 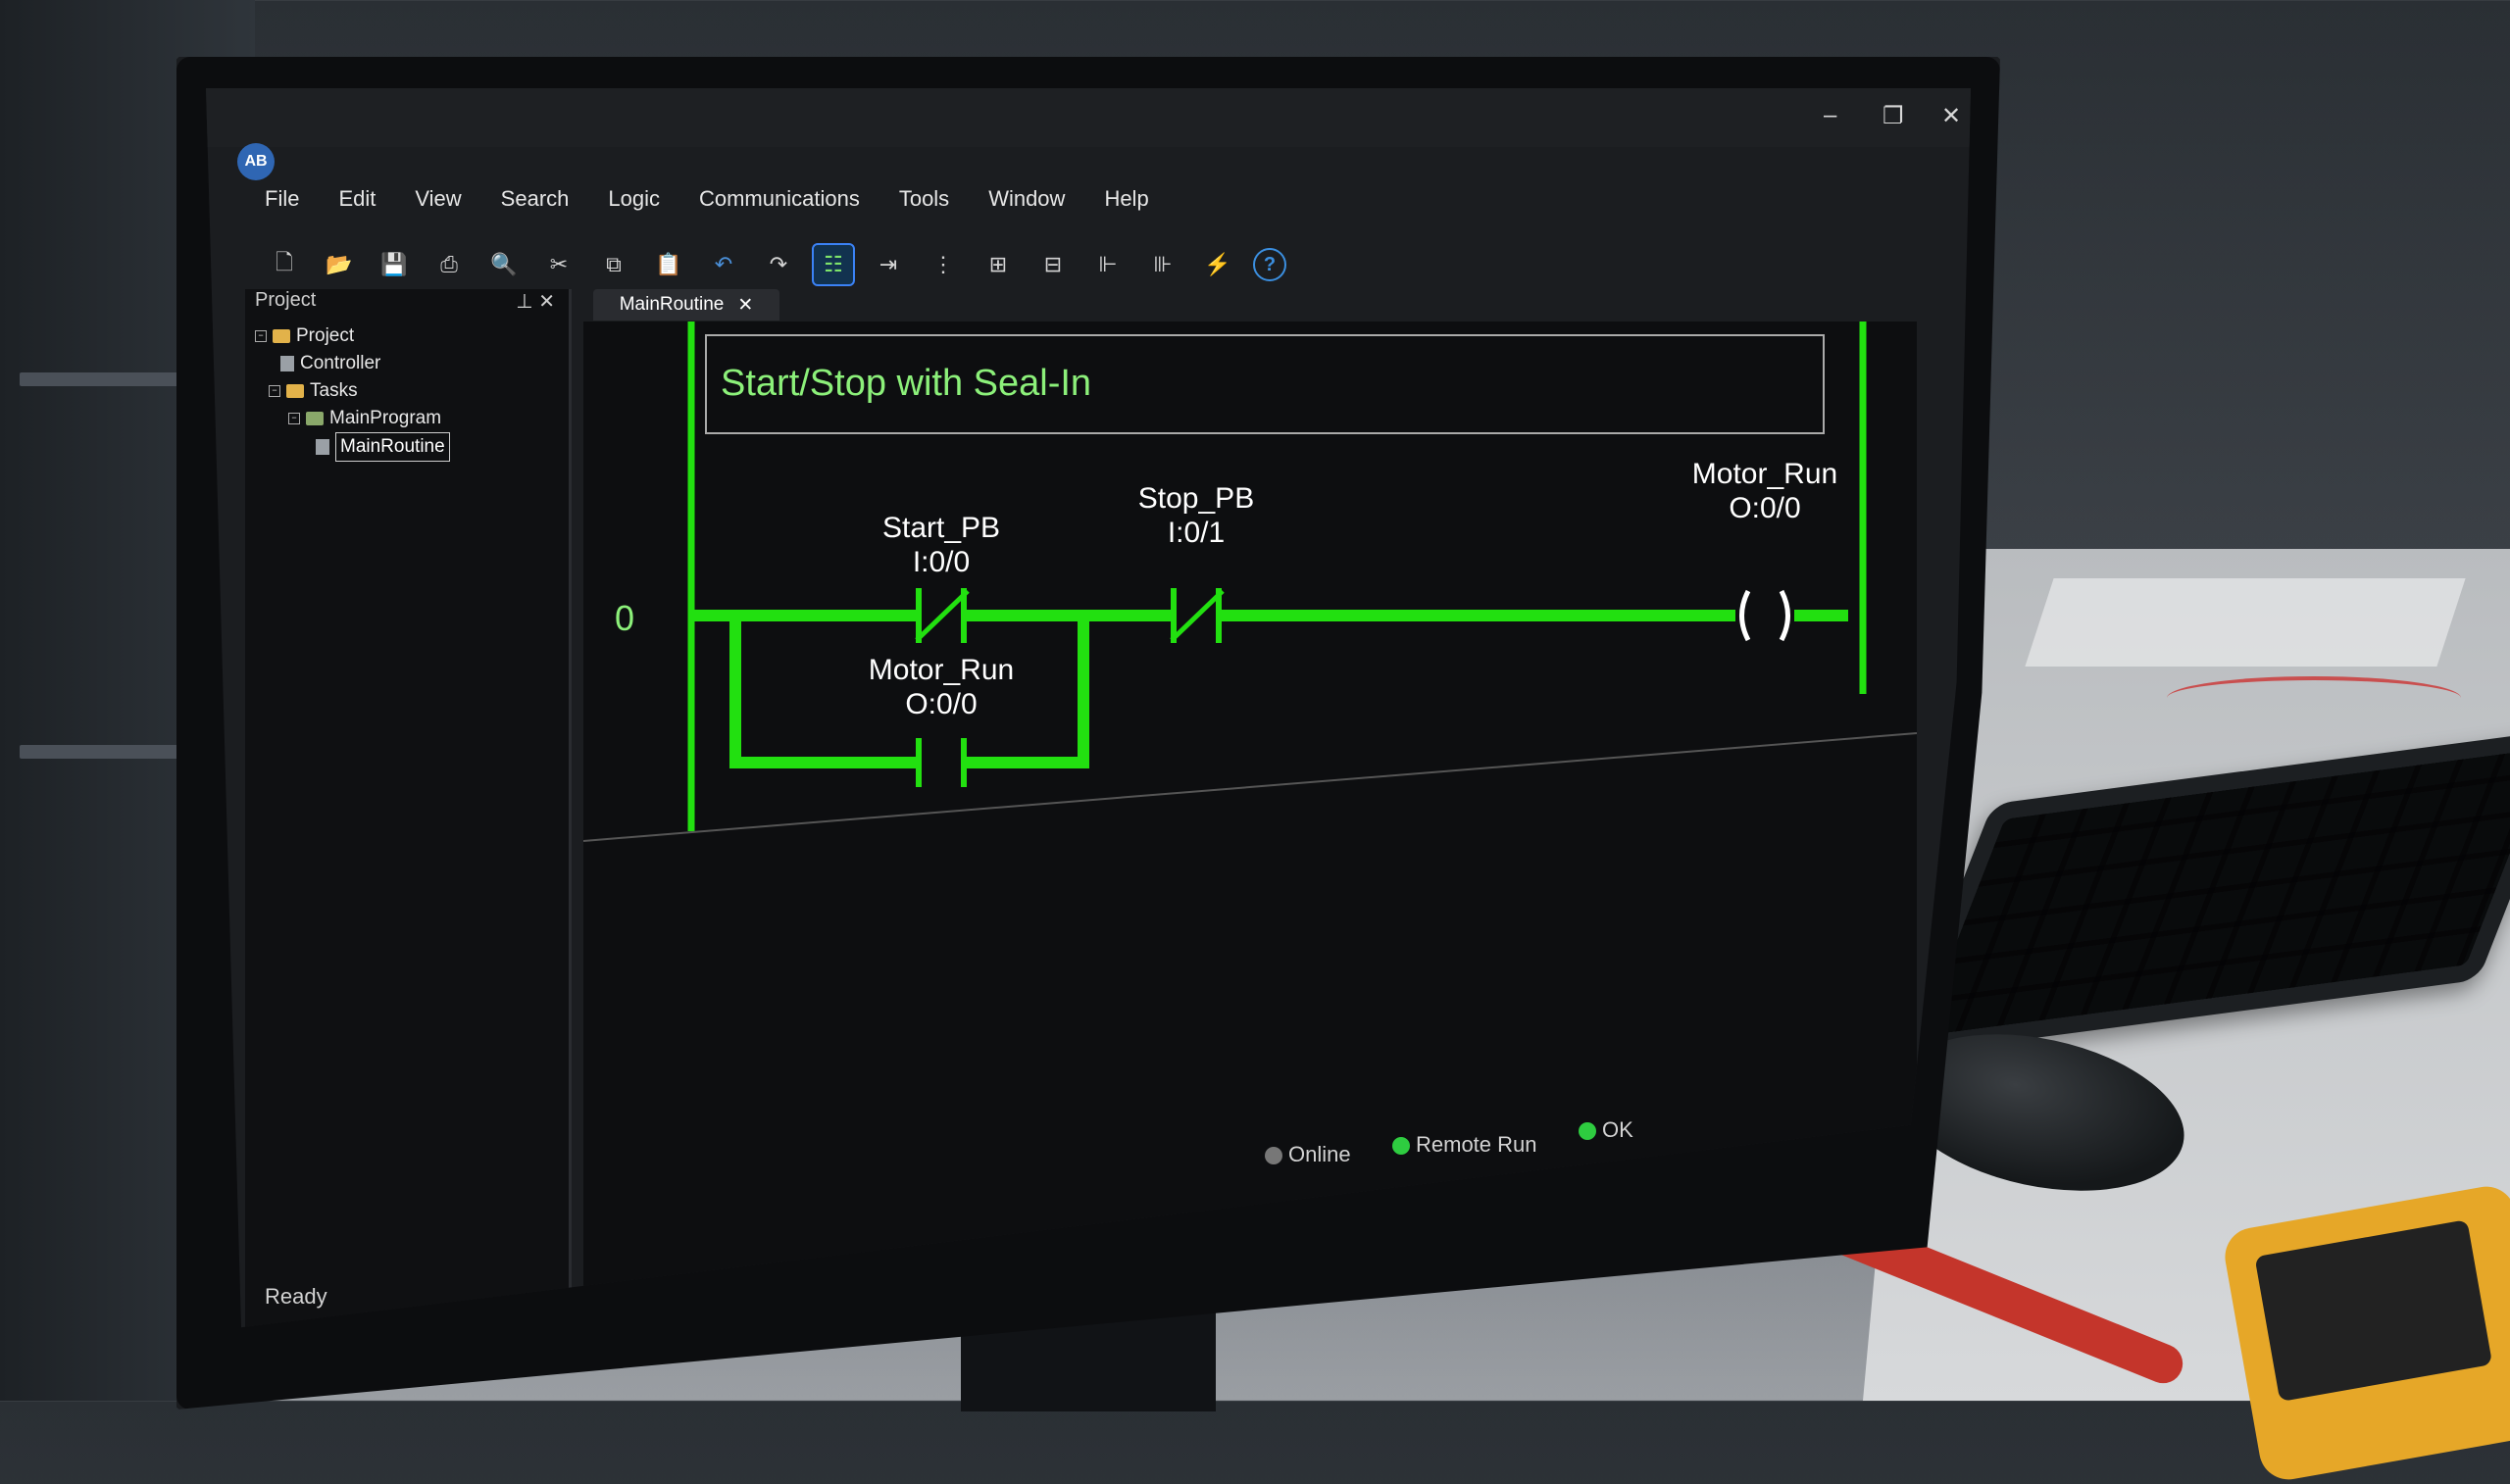 What do you see at coordinates (823, 692) in the screenshot?
I see `seal-branch-left` at bounding box center [823, 692].